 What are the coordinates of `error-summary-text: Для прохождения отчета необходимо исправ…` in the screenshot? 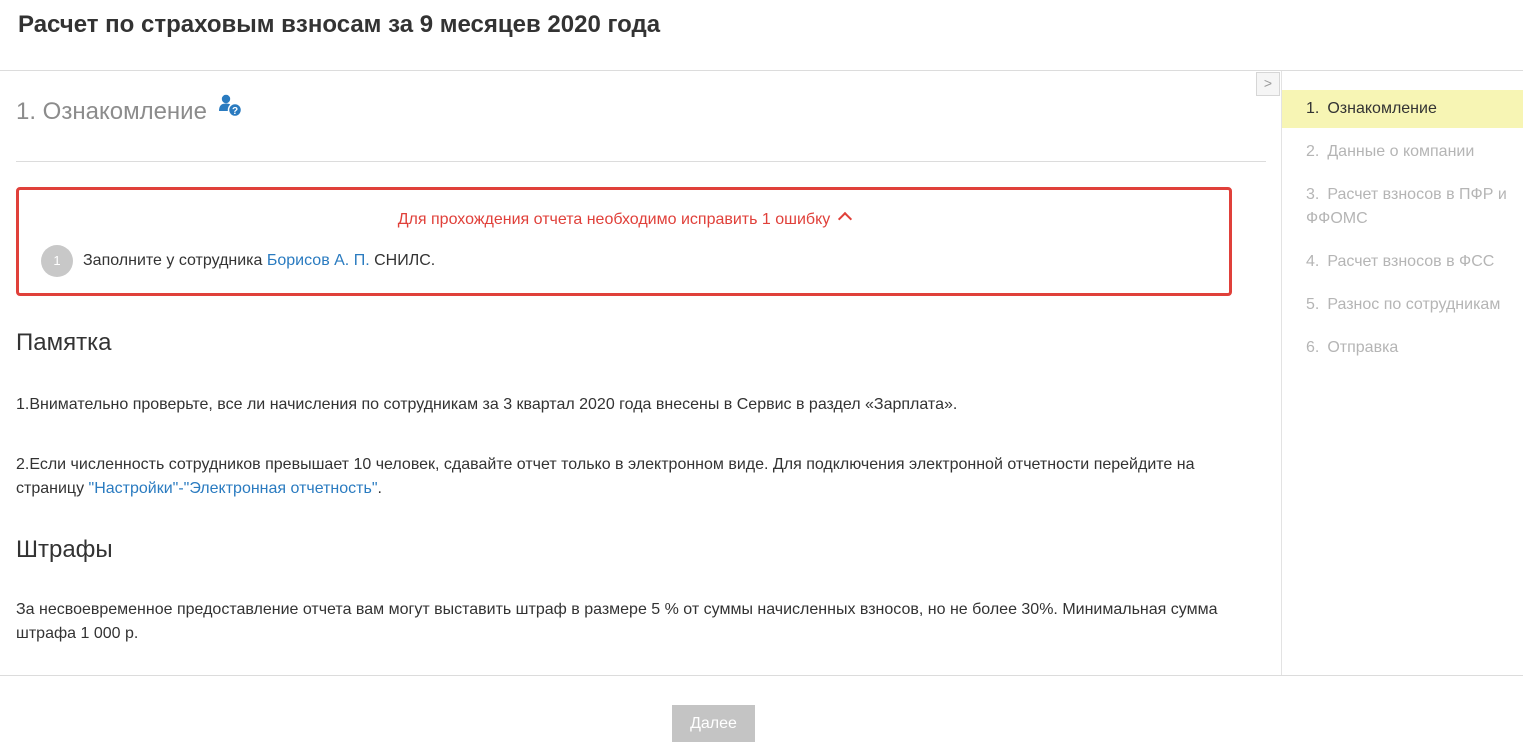 It's located at (614, 219).